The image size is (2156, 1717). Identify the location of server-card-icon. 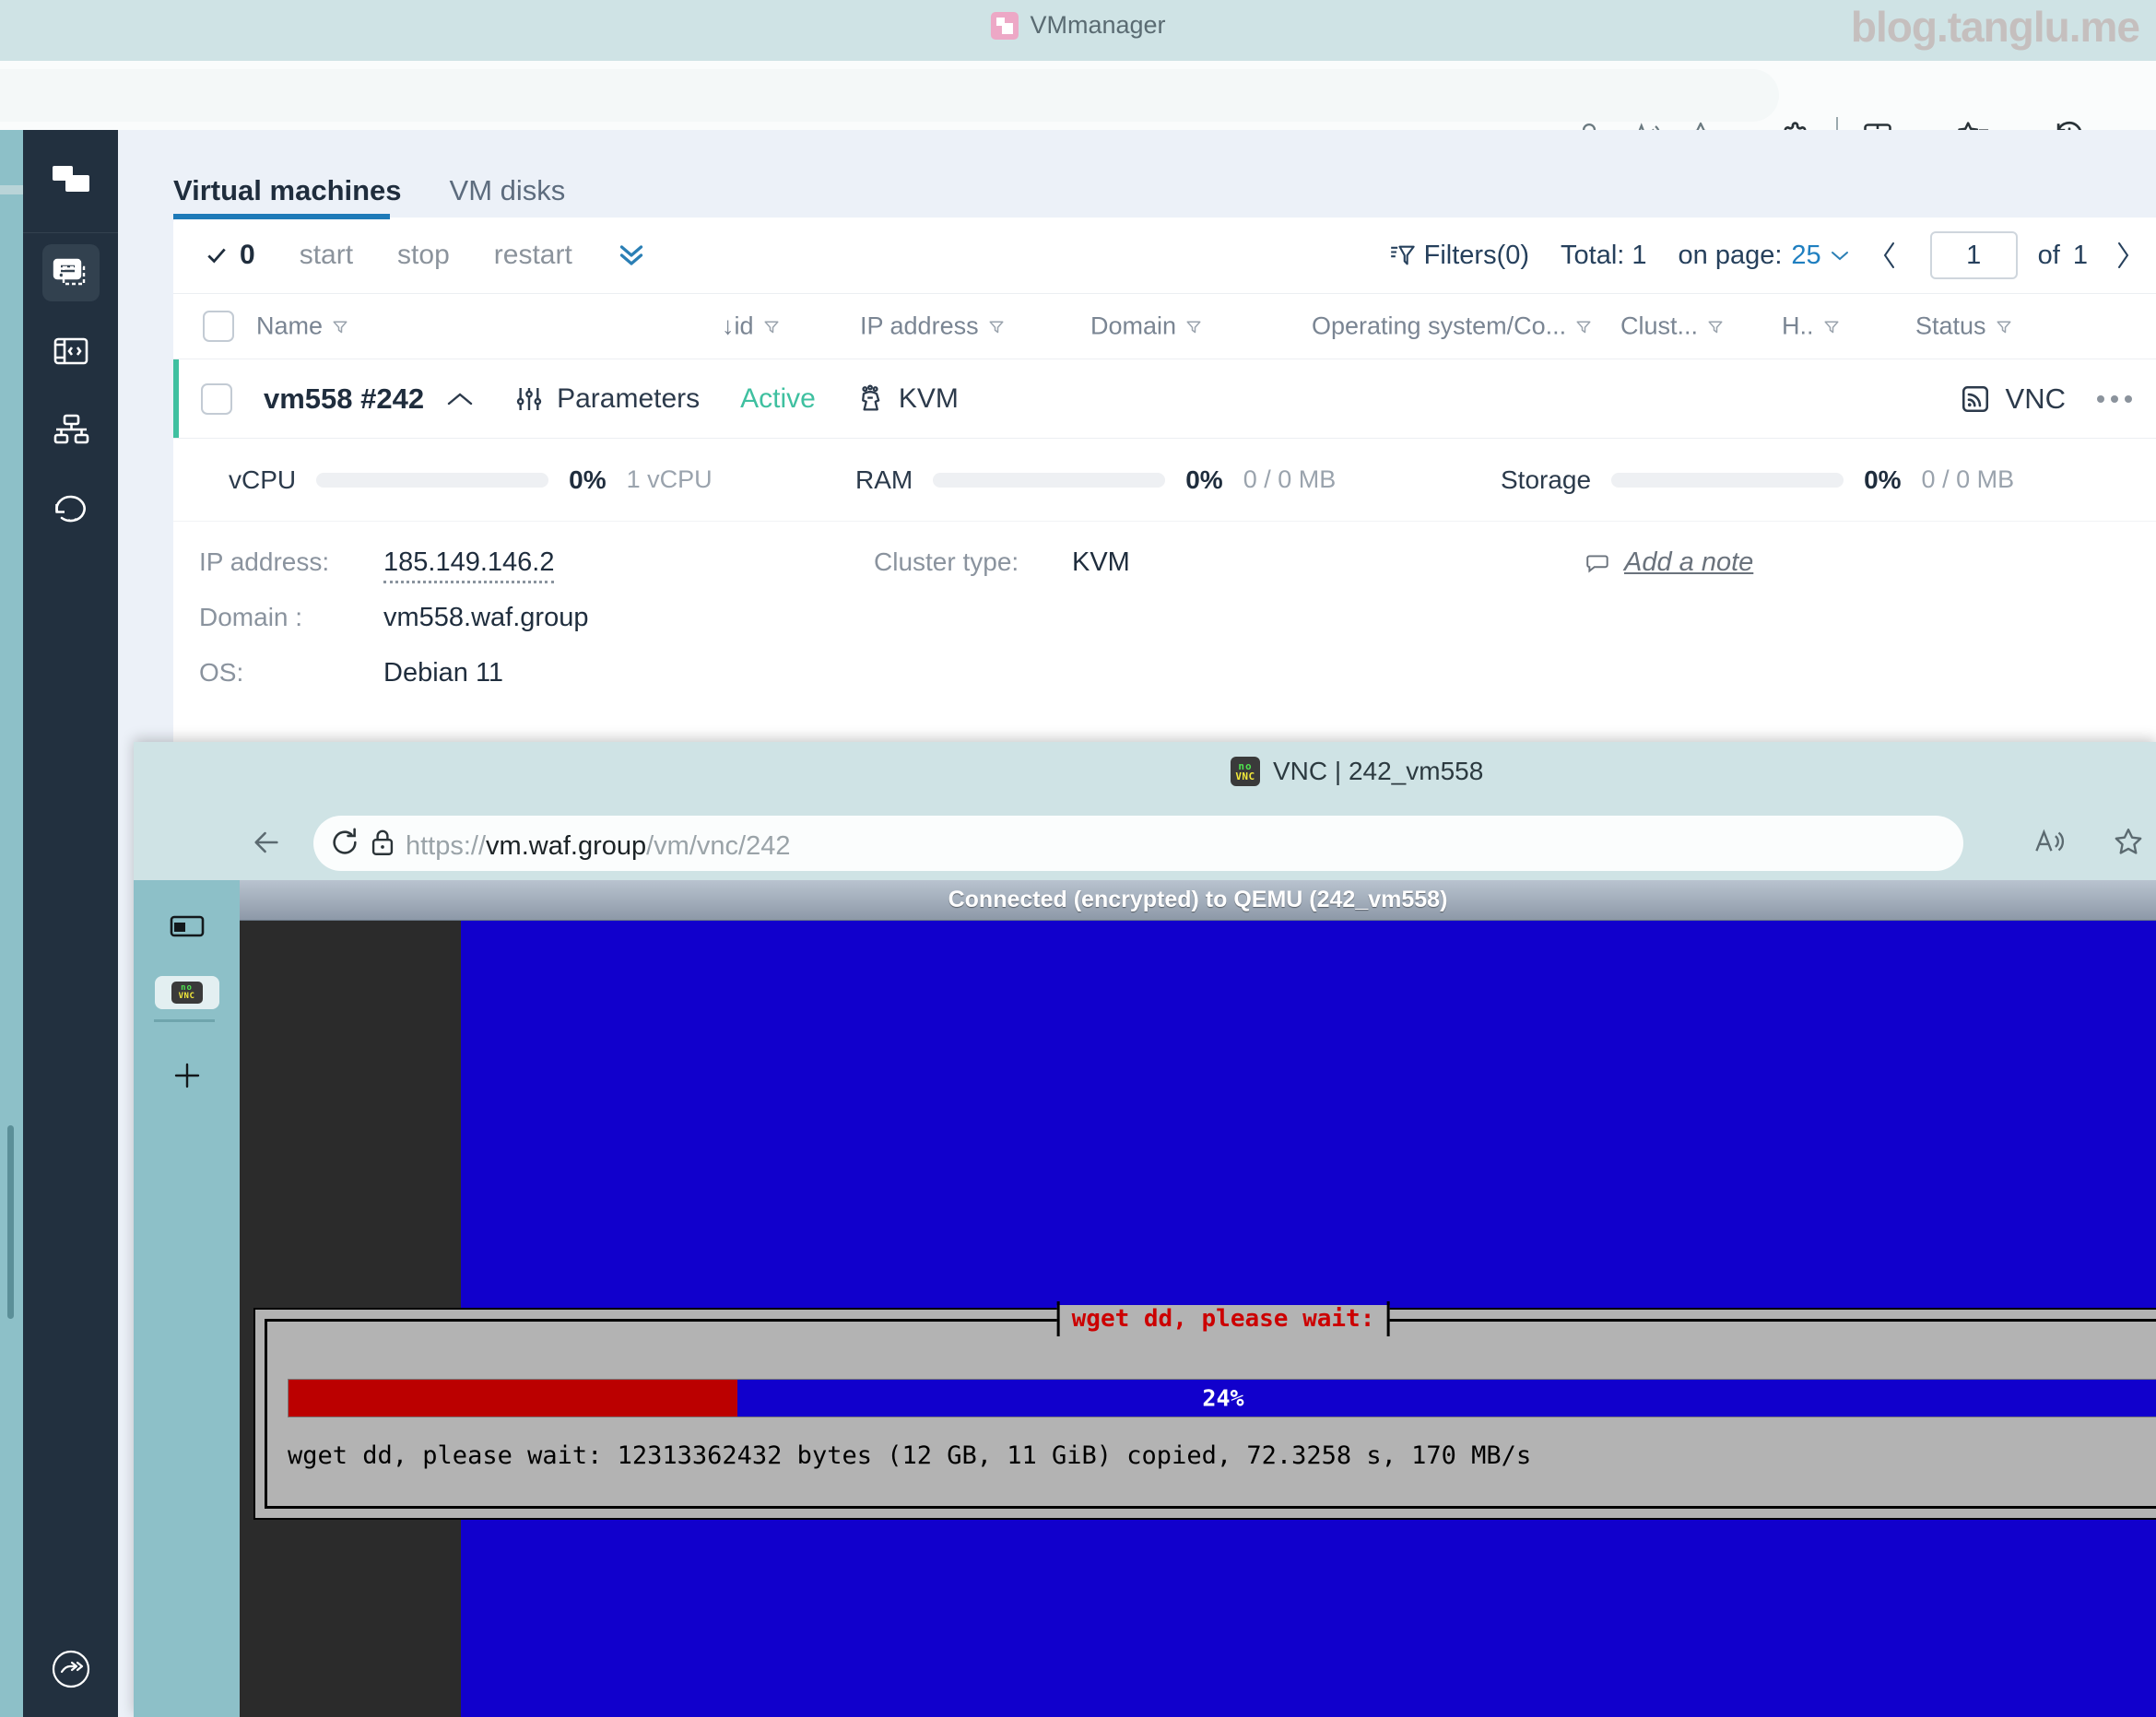
(70, 272).